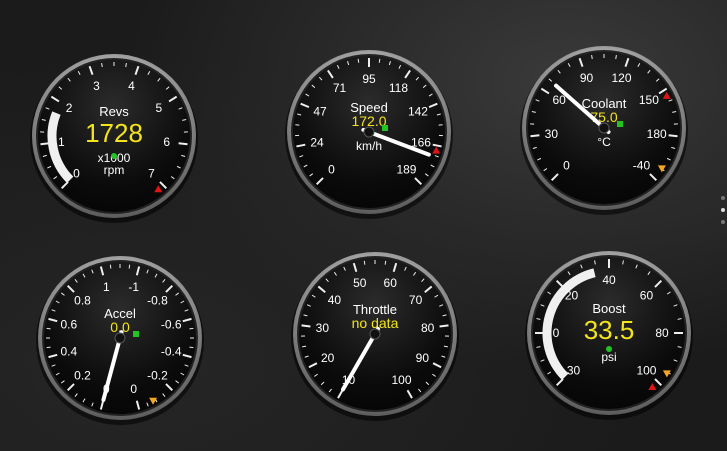  What do you see at coordinates (418, 112) in the screenshot?
I see `tick-label: 142` at bounding box center [418, 112].